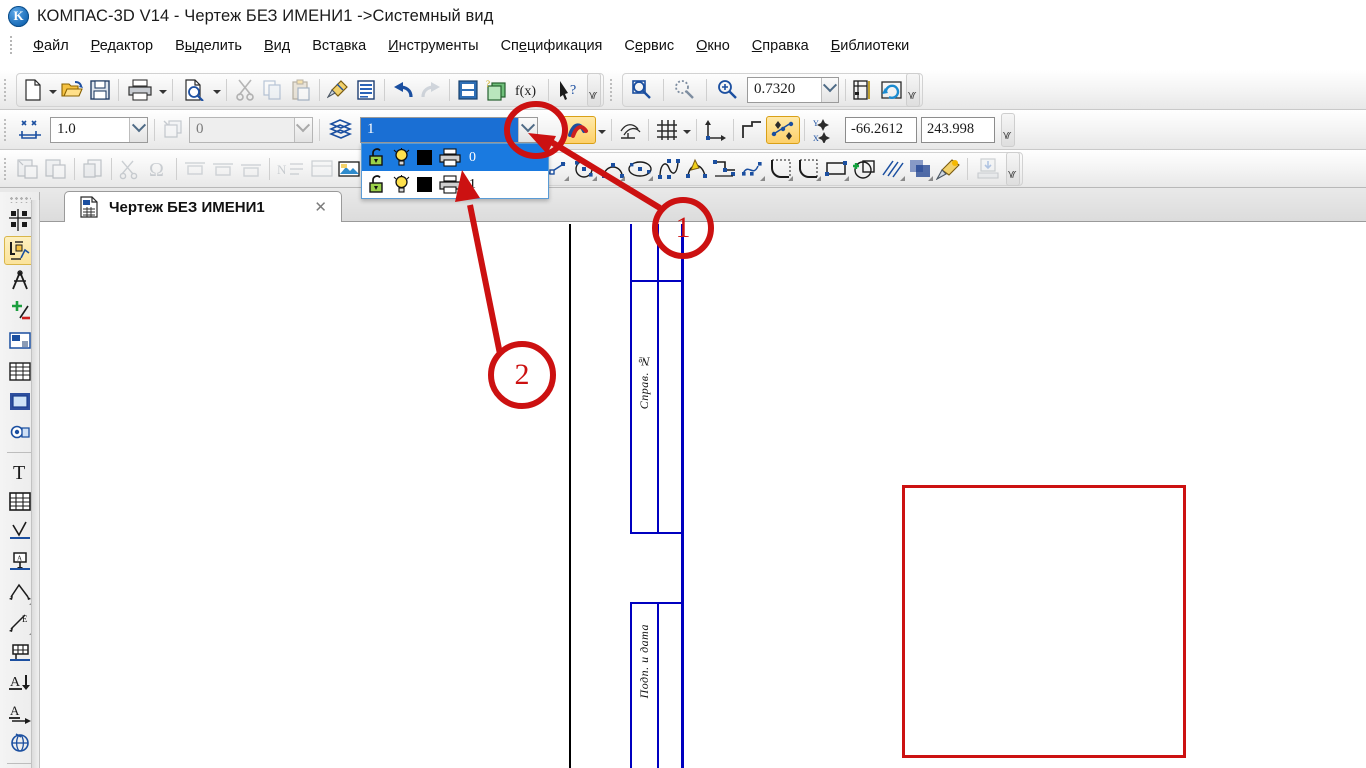 The width and height of the screenshot is (1366, 768). Describe the element at coordinates (138, 129) in the screenshot. I see `scale-dropdown-icon` at that location.